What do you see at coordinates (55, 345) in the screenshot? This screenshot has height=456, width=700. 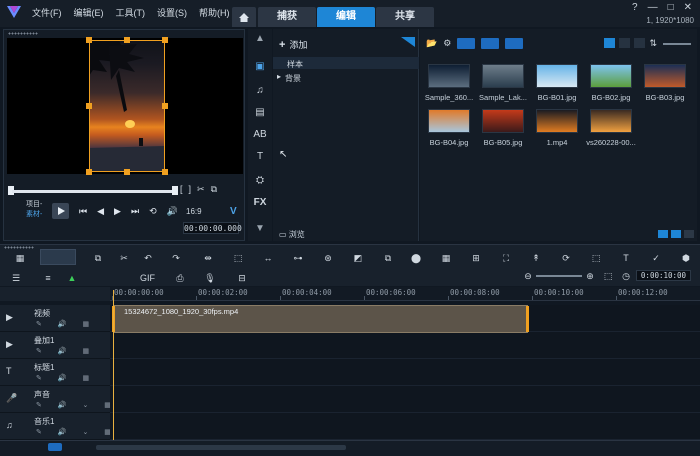 I see `track-header: ▶ 叠加1 ✎ 🔊 ▦` at bounding box center [55, 345].